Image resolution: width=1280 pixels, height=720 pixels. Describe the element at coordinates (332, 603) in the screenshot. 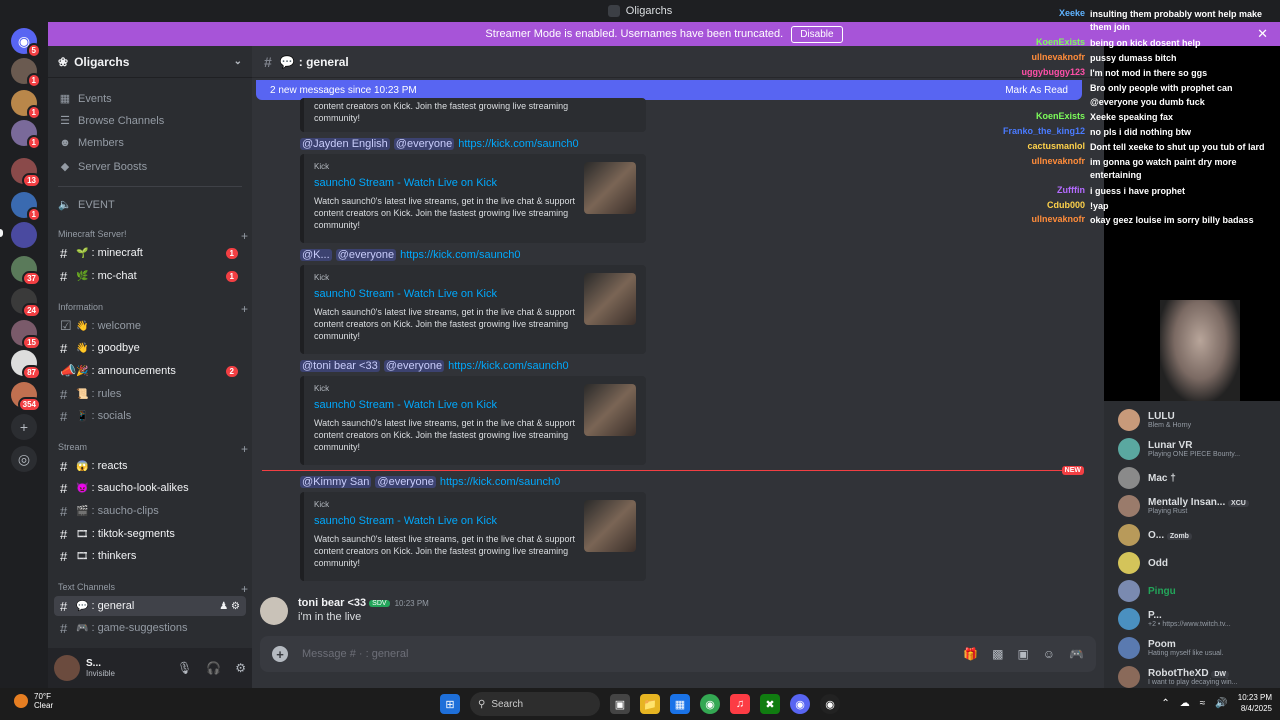

I see `message-author: toni bear <33` at that location.